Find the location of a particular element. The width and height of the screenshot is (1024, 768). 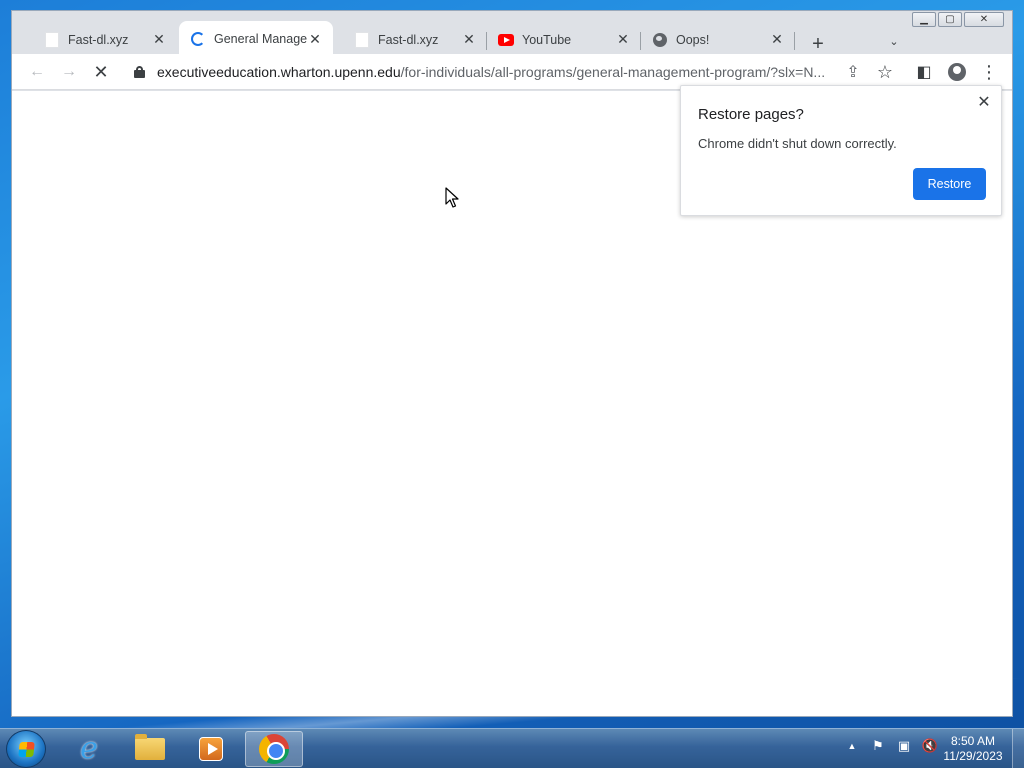

show-hidden-icons: ▲ is located at coordinates (852, 746).